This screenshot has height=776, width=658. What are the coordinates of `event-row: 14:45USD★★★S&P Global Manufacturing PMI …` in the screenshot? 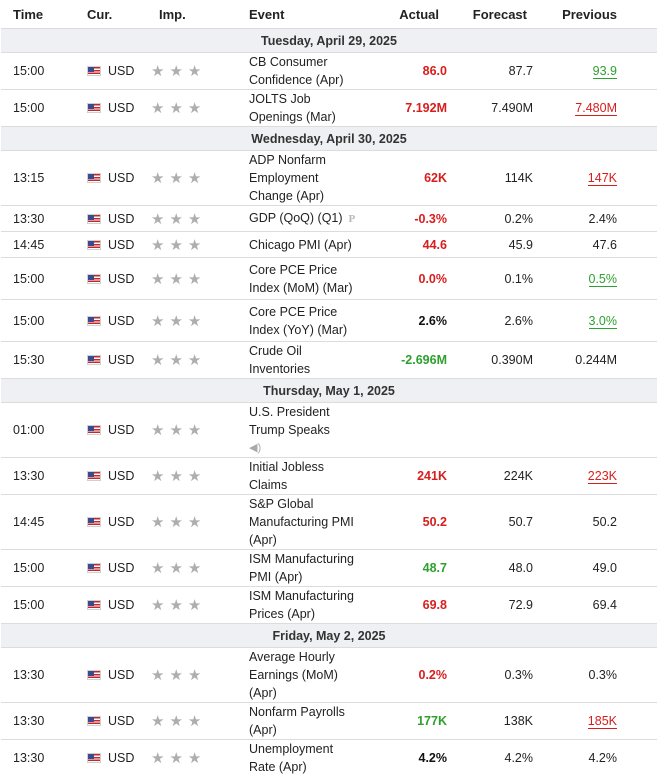 It's located at (329, 522).